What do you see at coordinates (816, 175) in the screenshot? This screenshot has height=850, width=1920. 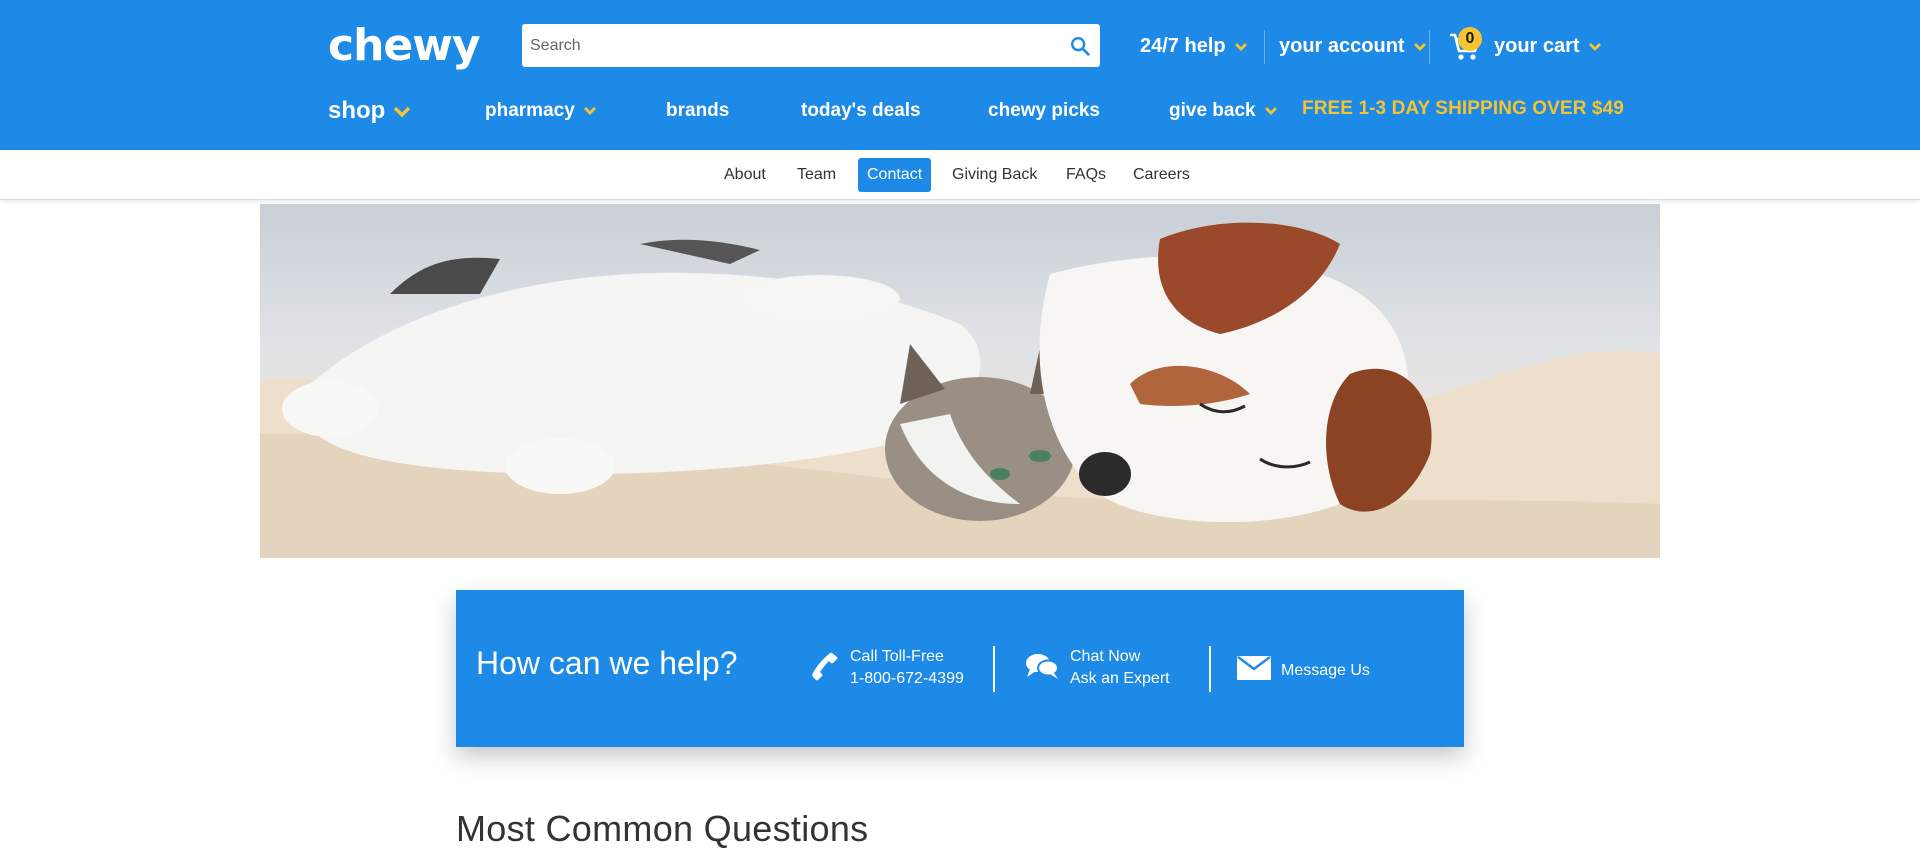 I see `subnav-team: Team` at bounding box center [816, 175].